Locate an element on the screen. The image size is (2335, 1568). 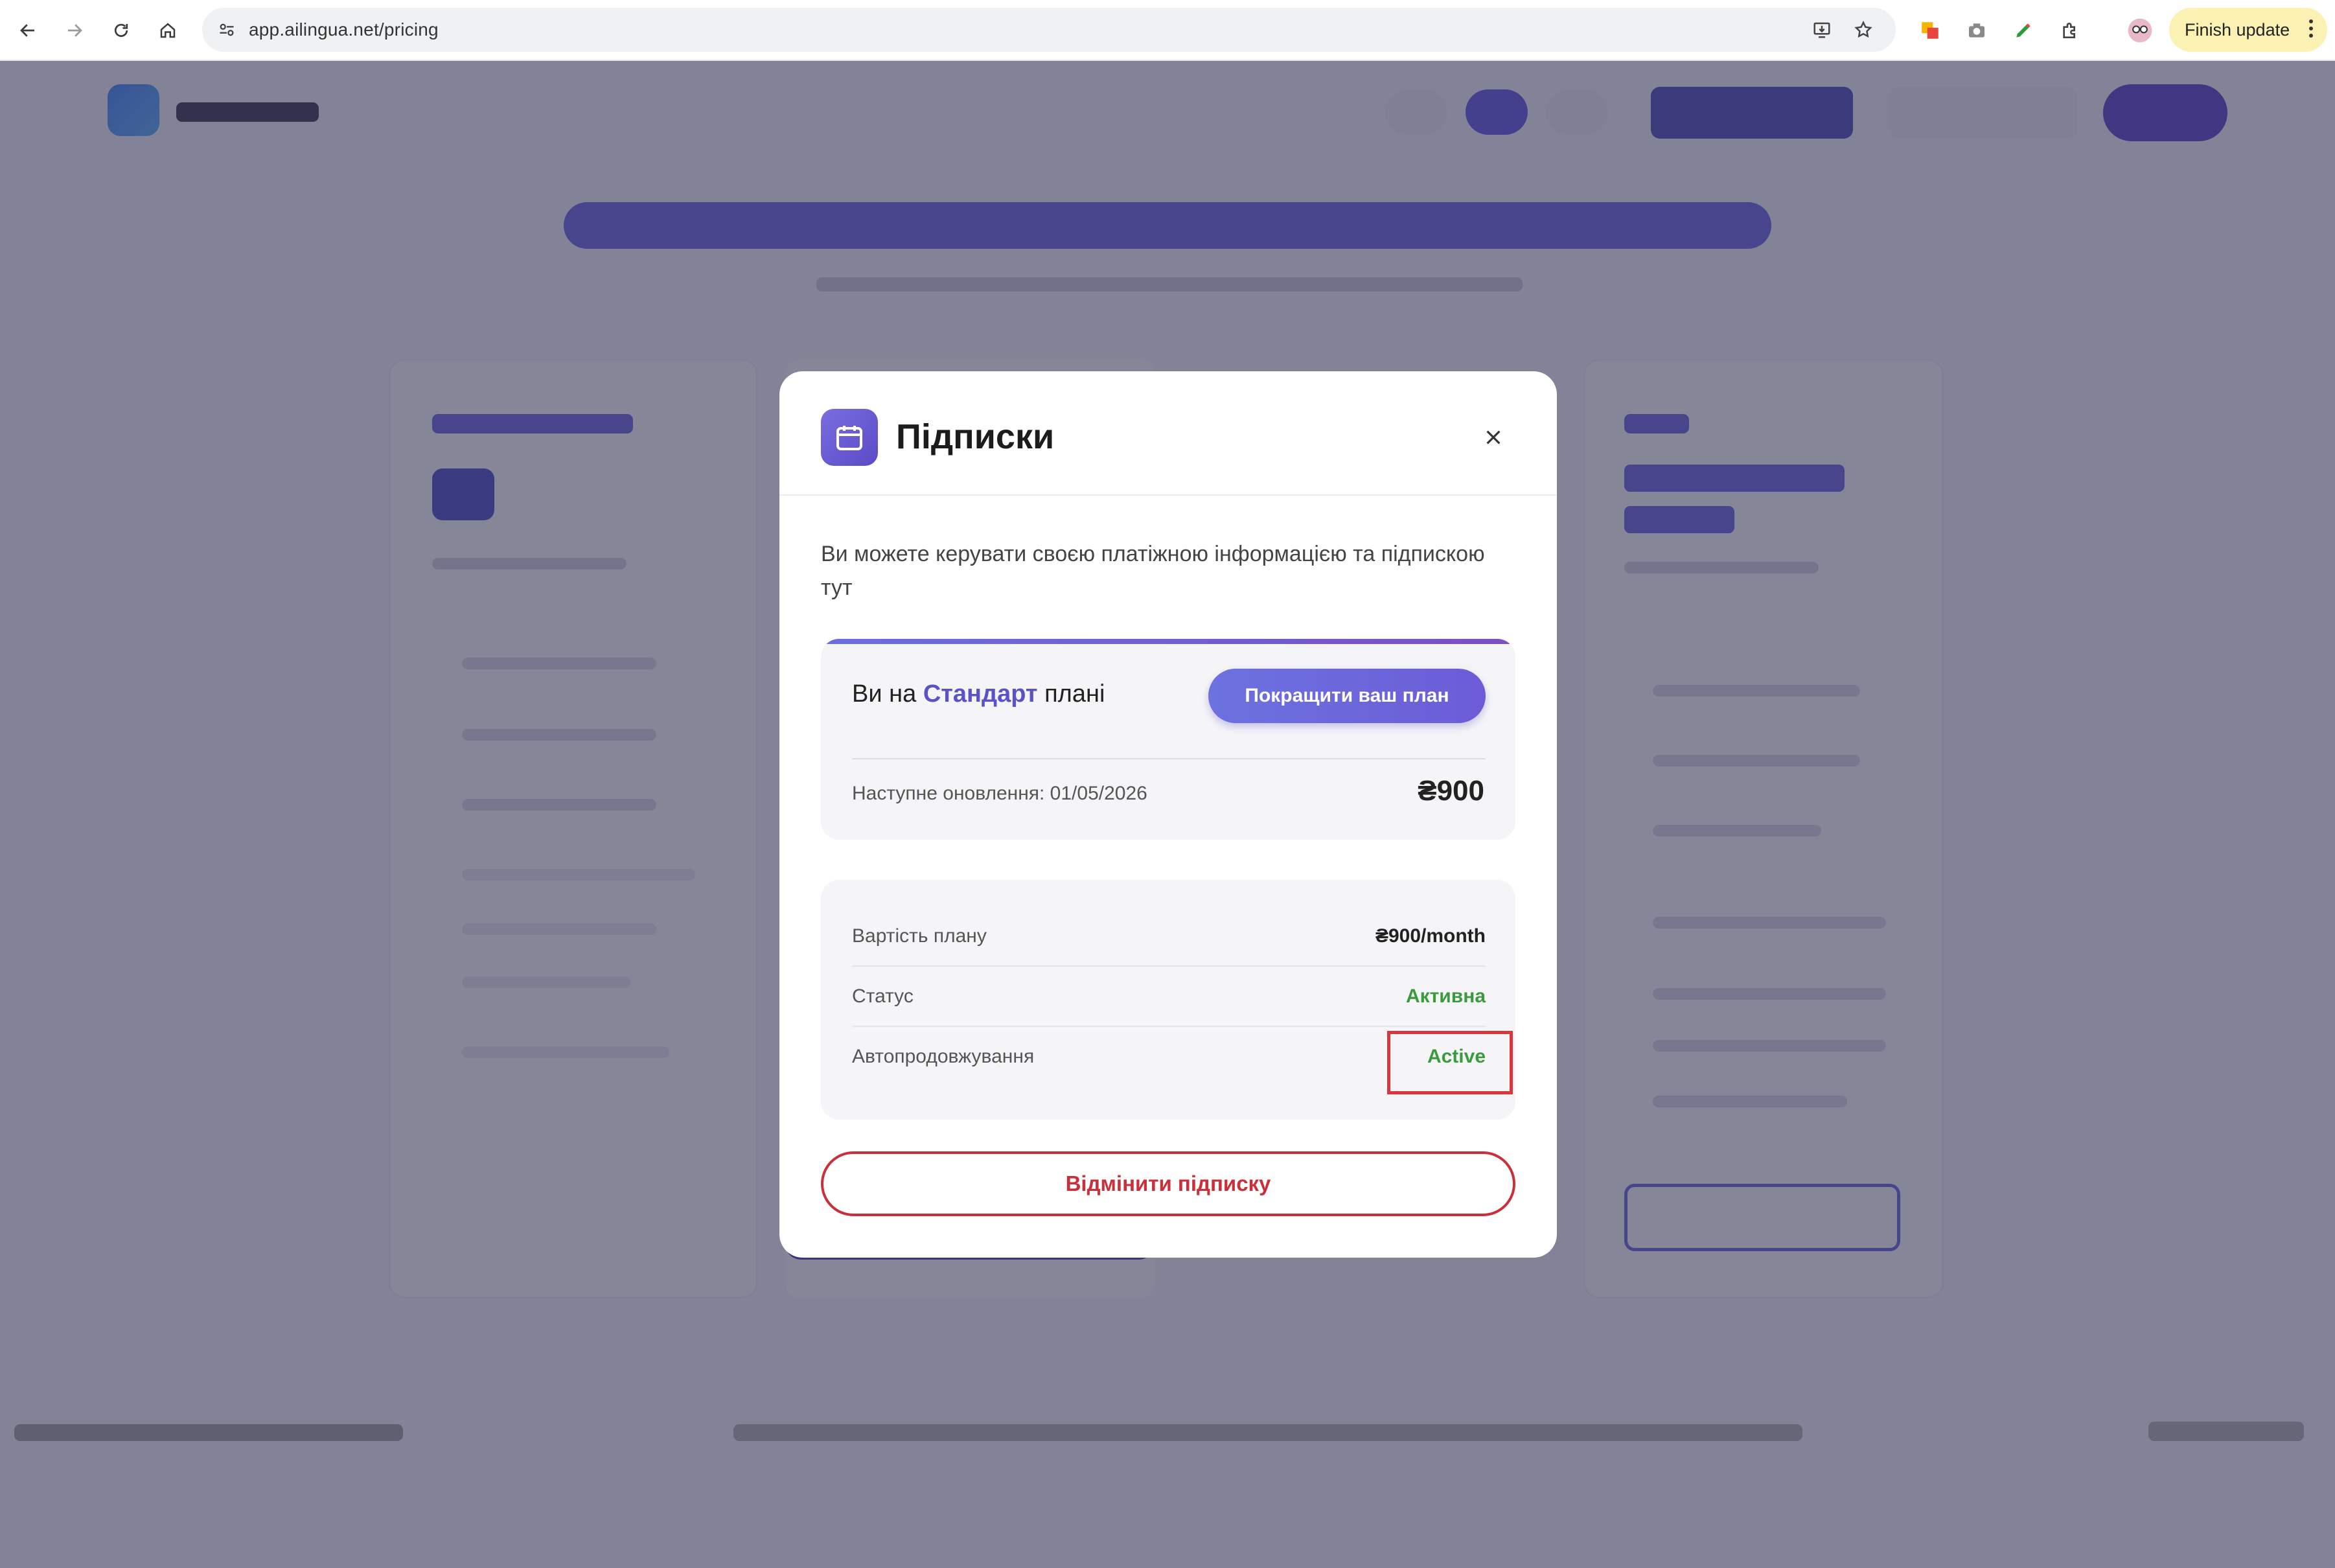
home-icon is located at coordinates (168, 30).